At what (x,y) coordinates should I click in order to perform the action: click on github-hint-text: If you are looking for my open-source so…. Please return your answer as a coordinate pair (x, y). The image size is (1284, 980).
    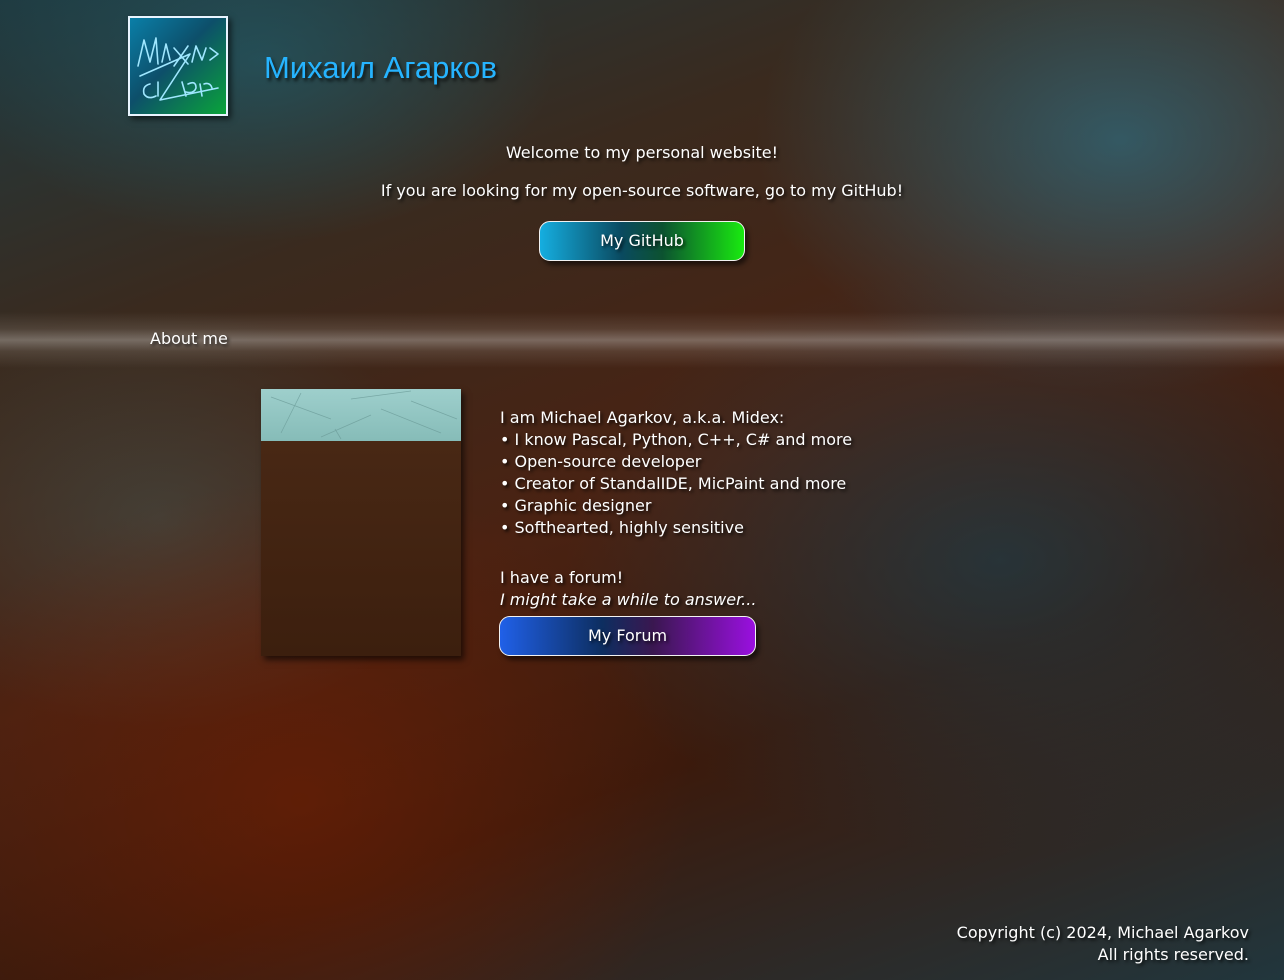
    Looking at the image, I should click on (642, 190).